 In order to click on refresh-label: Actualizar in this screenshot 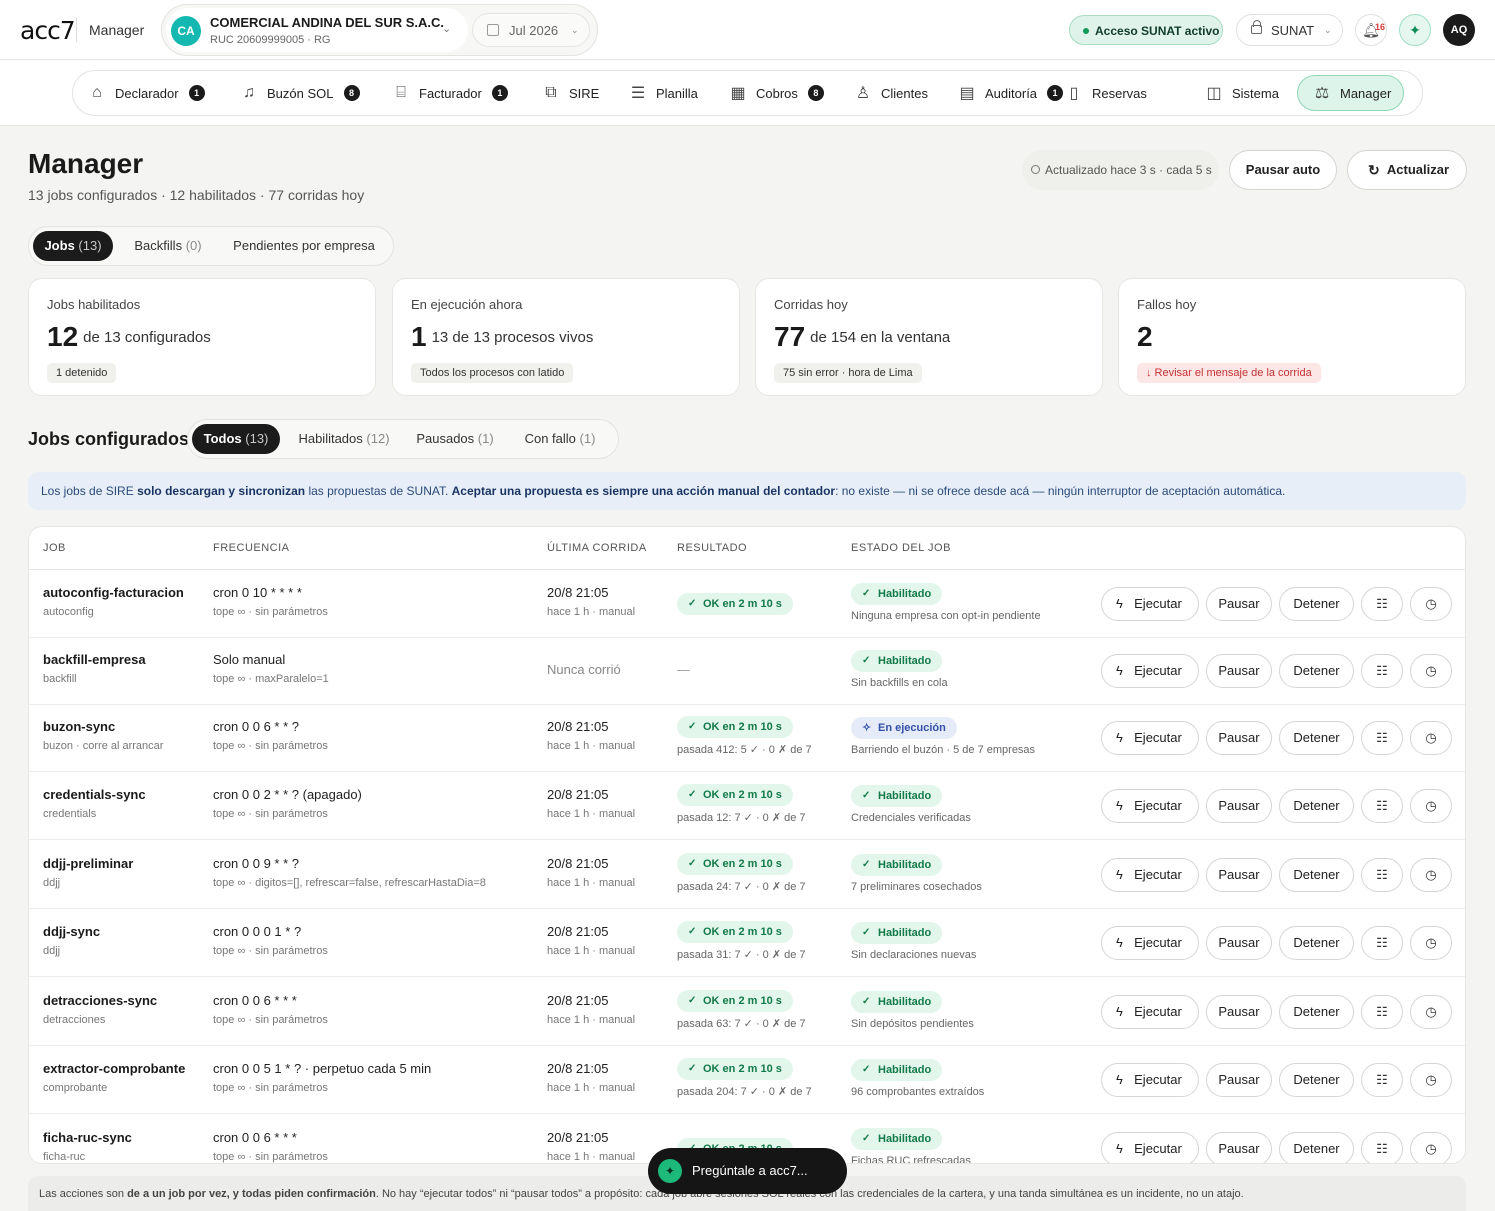, I will do `click(1418, 169)`.